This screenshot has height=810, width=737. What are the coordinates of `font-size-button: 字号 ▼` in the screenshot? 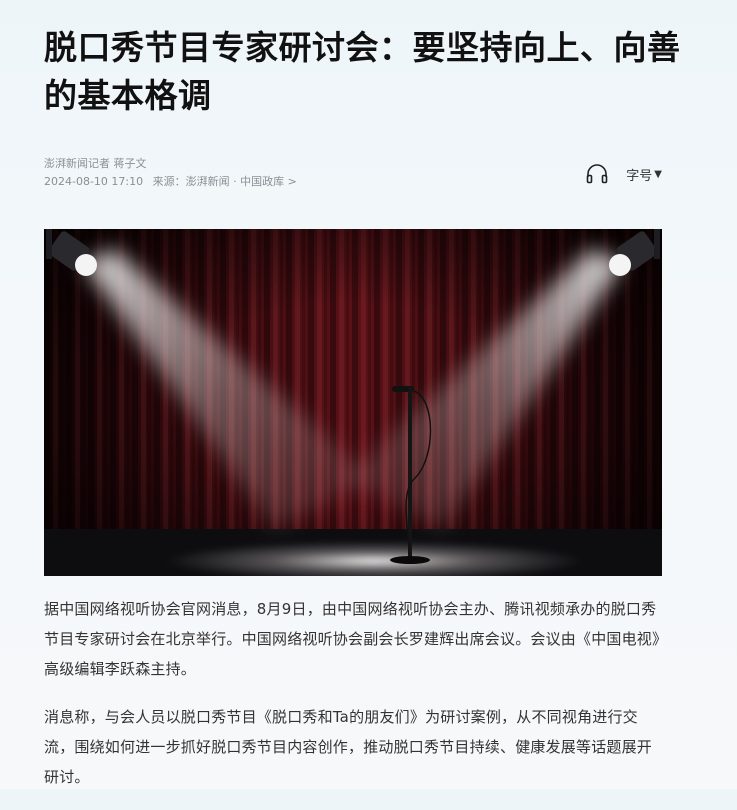 It's located at (644, 174).